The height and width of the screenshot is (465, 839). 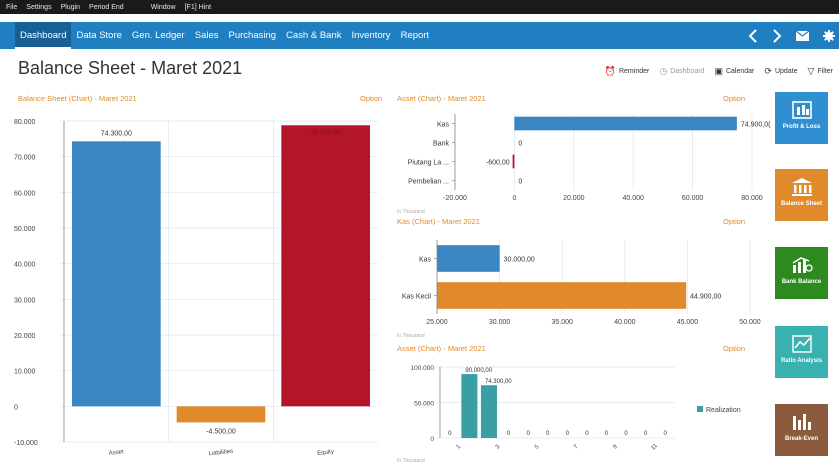 I want to click on calendar-button: ▣ Calendar, so click(x=734, y=71).